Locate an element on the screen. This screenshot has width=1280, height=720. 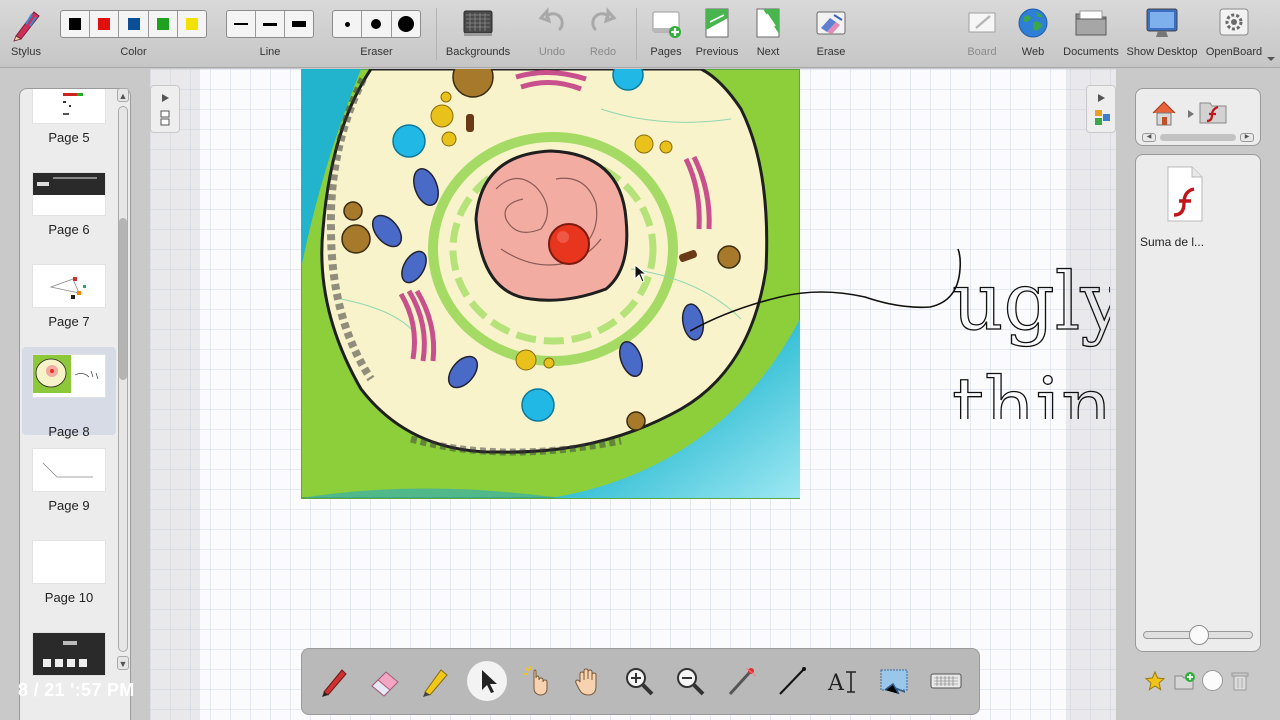
text-tool: A is located at coordinates (843, 681).